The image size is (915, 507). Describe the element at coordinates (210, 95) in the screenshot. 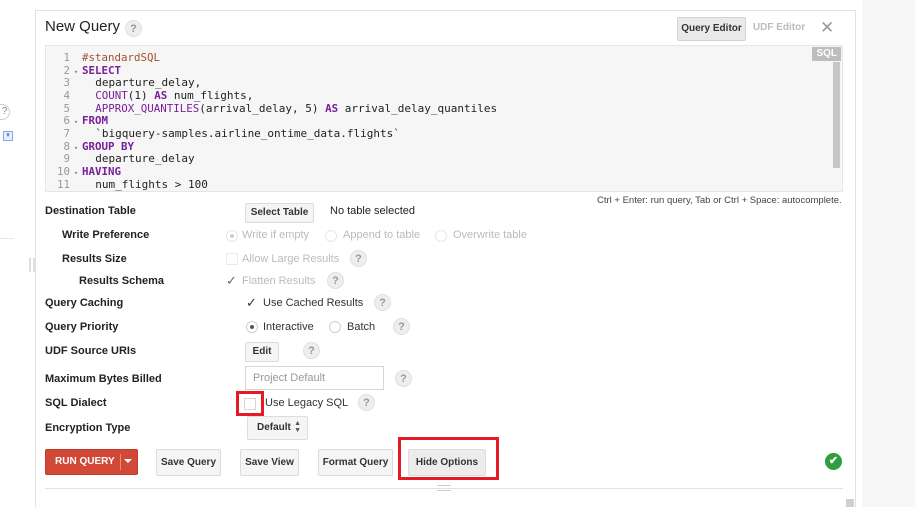

I see `code-token: num_flights,` at that location.